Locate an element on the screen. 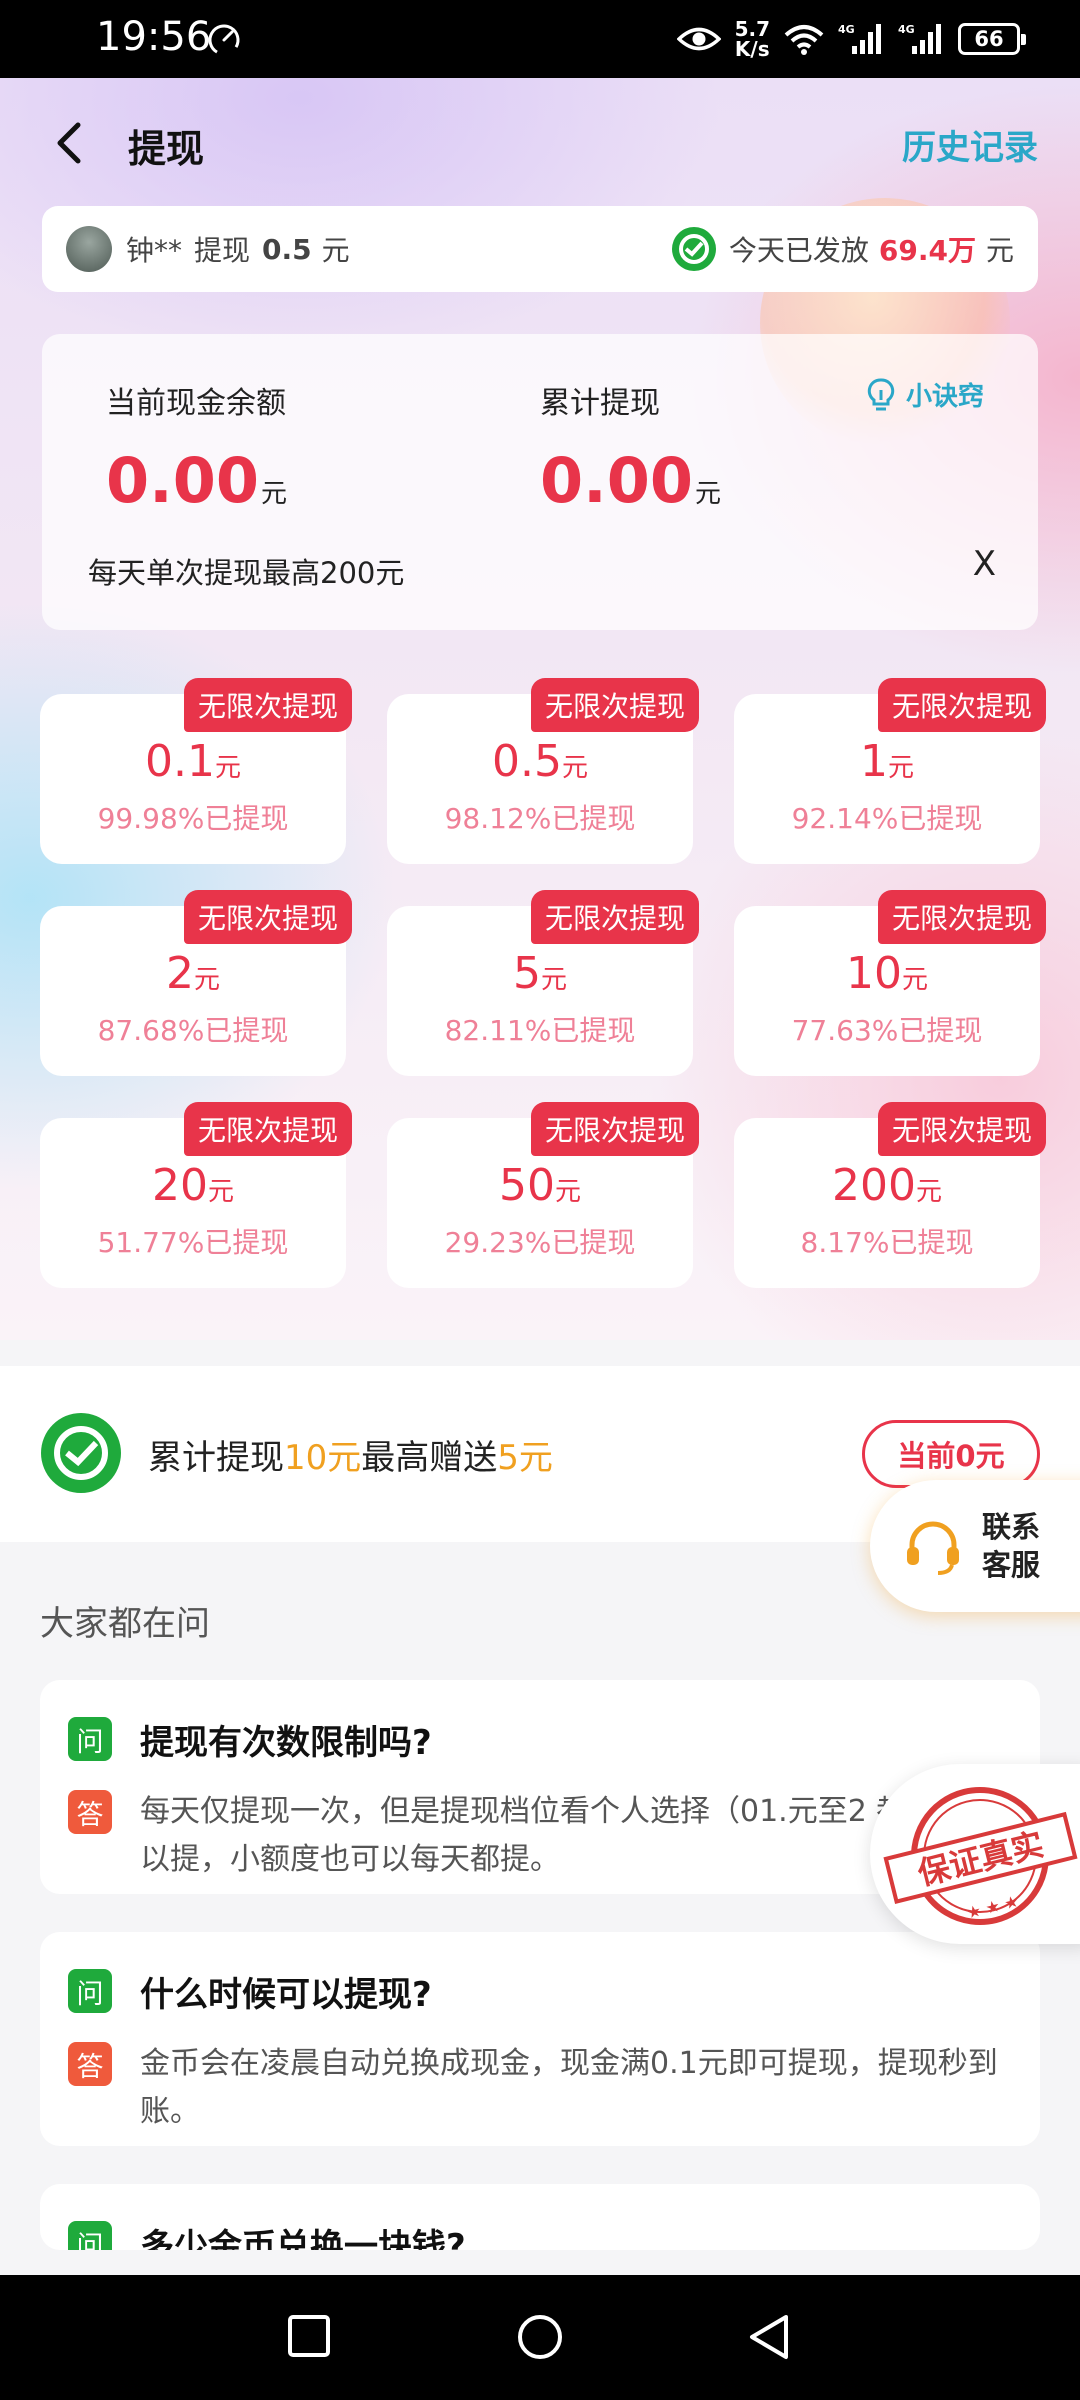 The height and width of the screenshot is (2400, 1080). tips-link: 小诀窍 is located at coordinates (925, 394).